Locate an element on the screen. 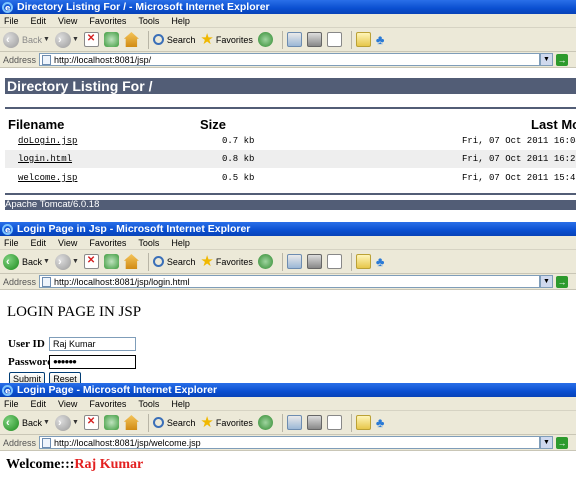  page-icon is located at coordinates (47, 281).